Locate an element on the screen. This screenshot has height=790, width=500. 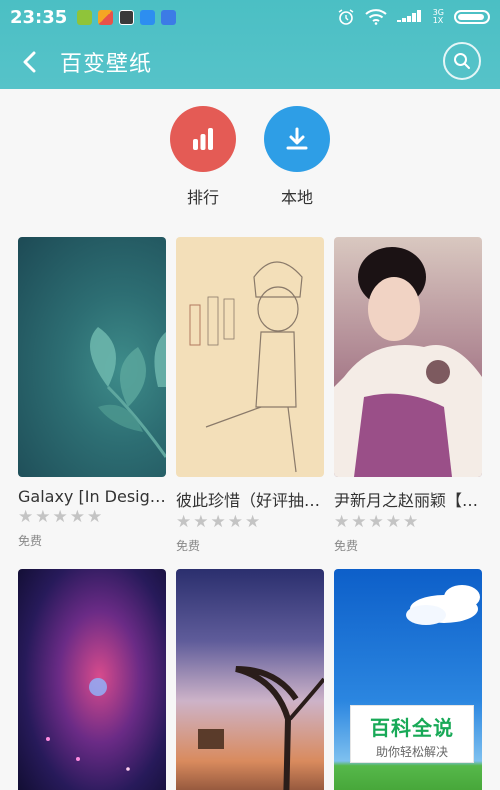
sketch-girl-illustration is located at coordinates (246, 367).